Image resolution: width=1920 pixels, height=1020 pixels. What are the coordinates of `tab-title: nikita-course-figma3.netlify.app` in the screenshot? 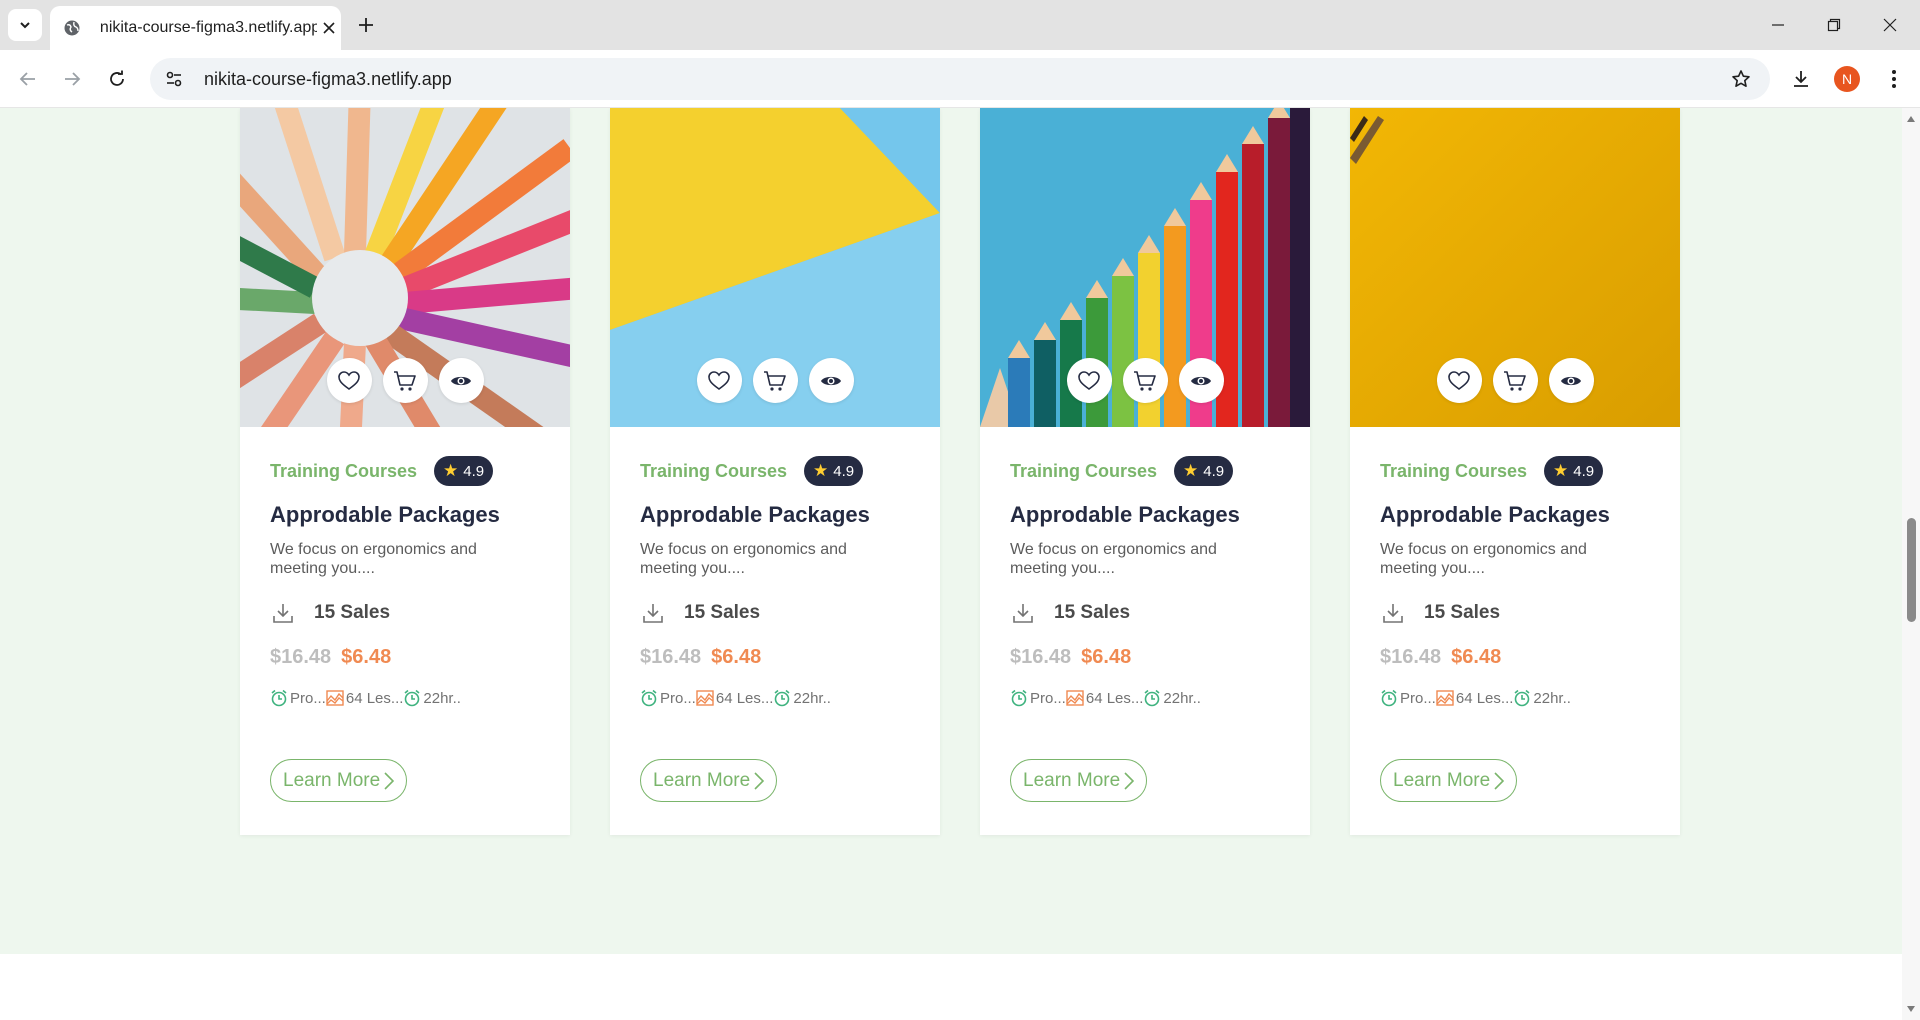 It's located at (208, 27).